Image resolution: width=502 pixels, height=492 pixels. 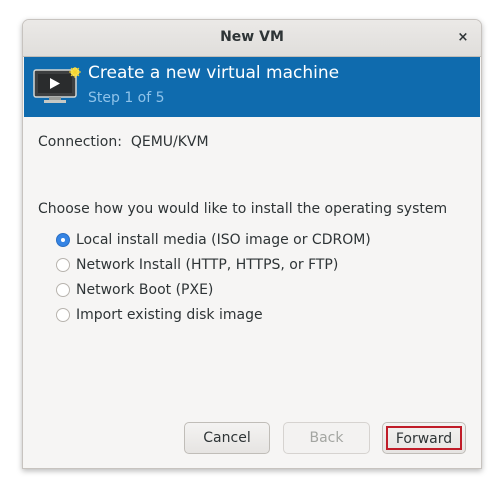 I want to click on option-label: Network Boot (PXE), so click(x=145, y=289).